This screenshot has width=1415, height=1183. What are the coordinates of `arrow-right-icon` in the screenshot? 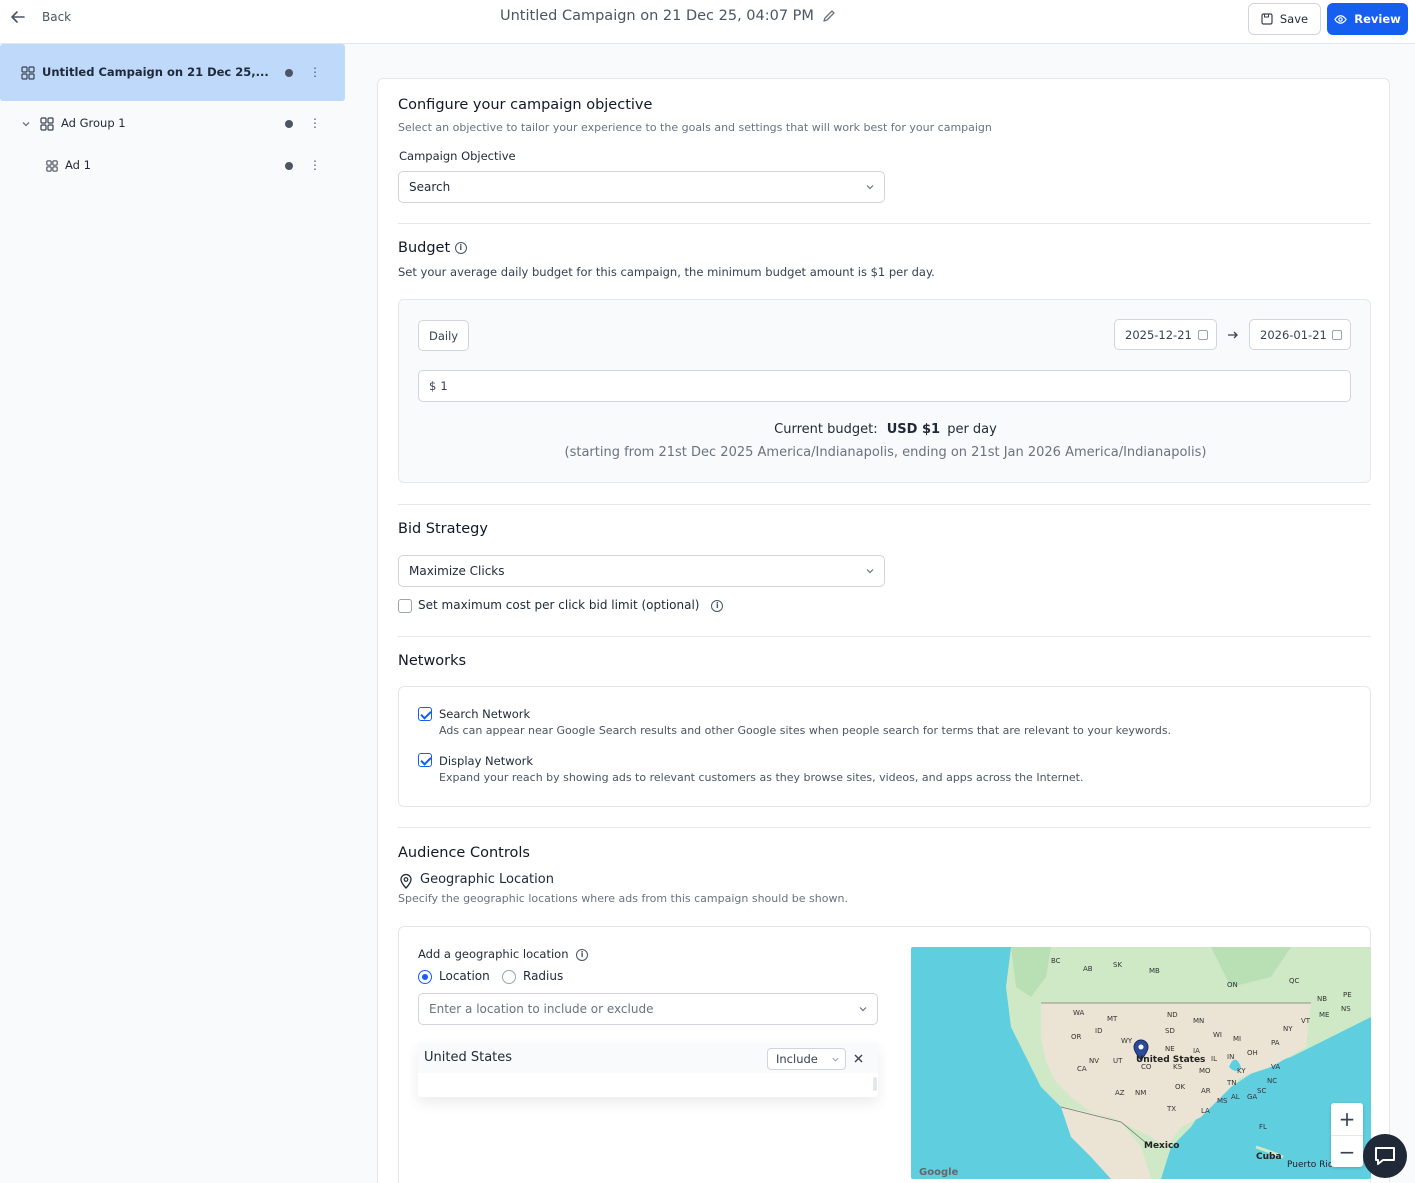 It's located at (1233, 335).